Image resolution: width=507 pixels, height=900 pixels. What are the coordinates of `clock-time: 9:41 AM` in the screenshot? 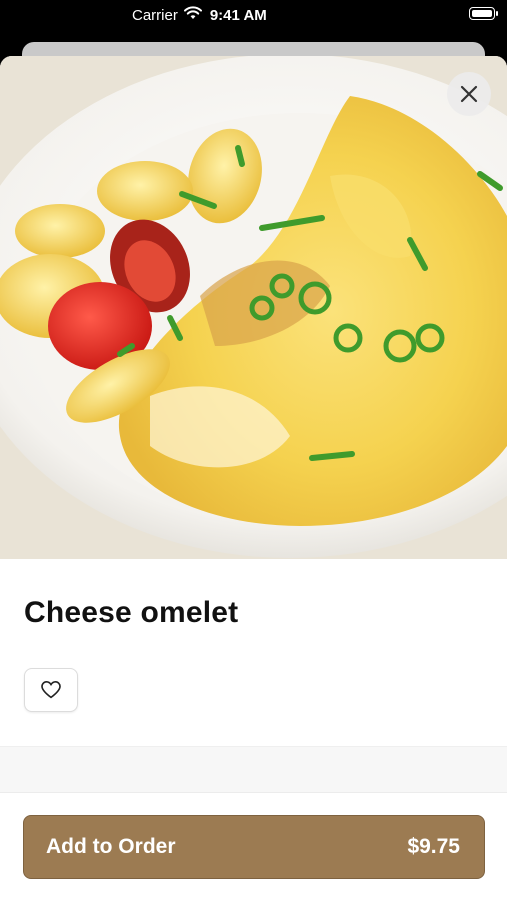 It's located at (238, 15).